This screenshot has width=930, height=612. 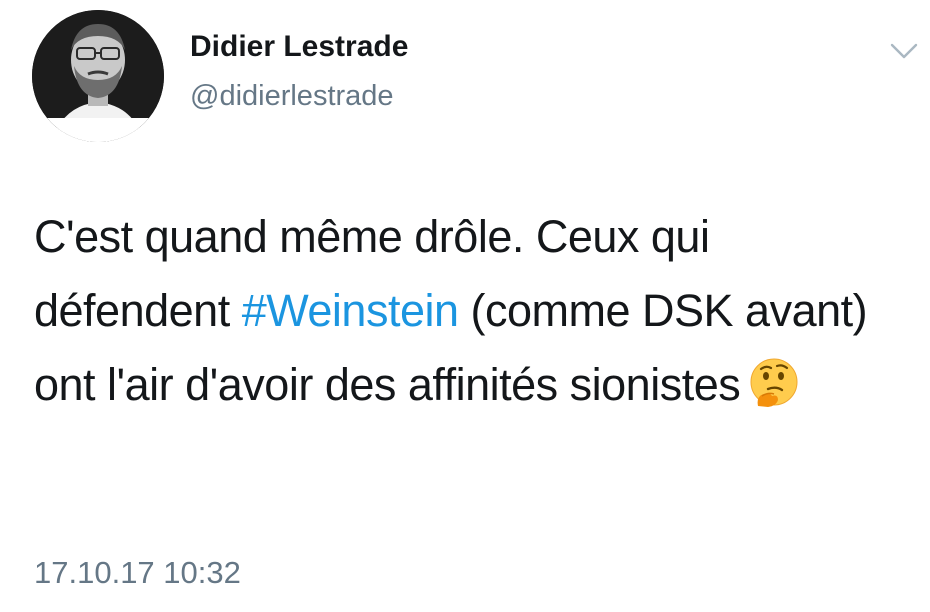 What do you see at coordinates (292, 96) in the screenshot?
I see `author-handle: @didierlestrade` at bounding box center [292, 96].